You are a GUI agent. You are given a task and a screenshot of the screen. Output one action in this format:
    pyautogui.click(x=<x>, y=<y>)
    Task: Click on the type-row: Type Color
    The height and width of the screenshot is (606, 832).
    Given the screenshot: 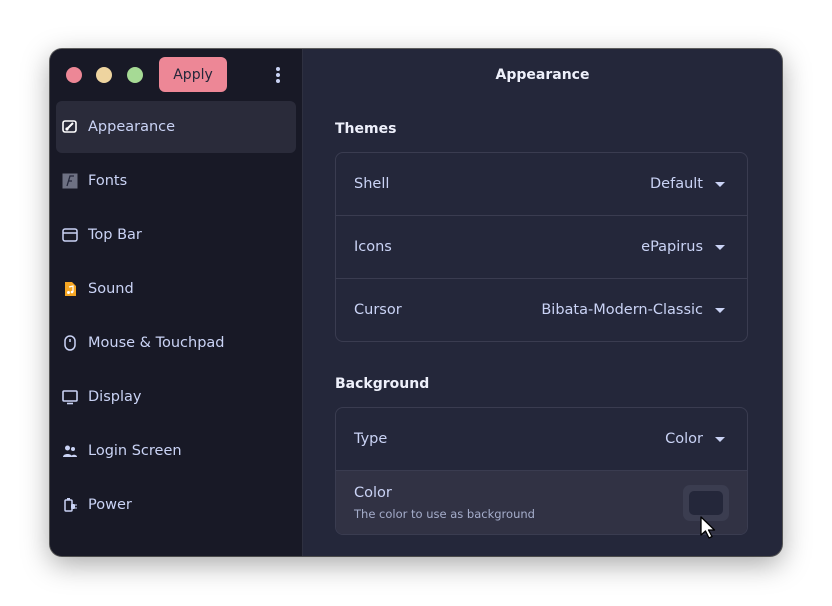 What is the action you would take?
    pyautogui.click(x=541, y=439)
    